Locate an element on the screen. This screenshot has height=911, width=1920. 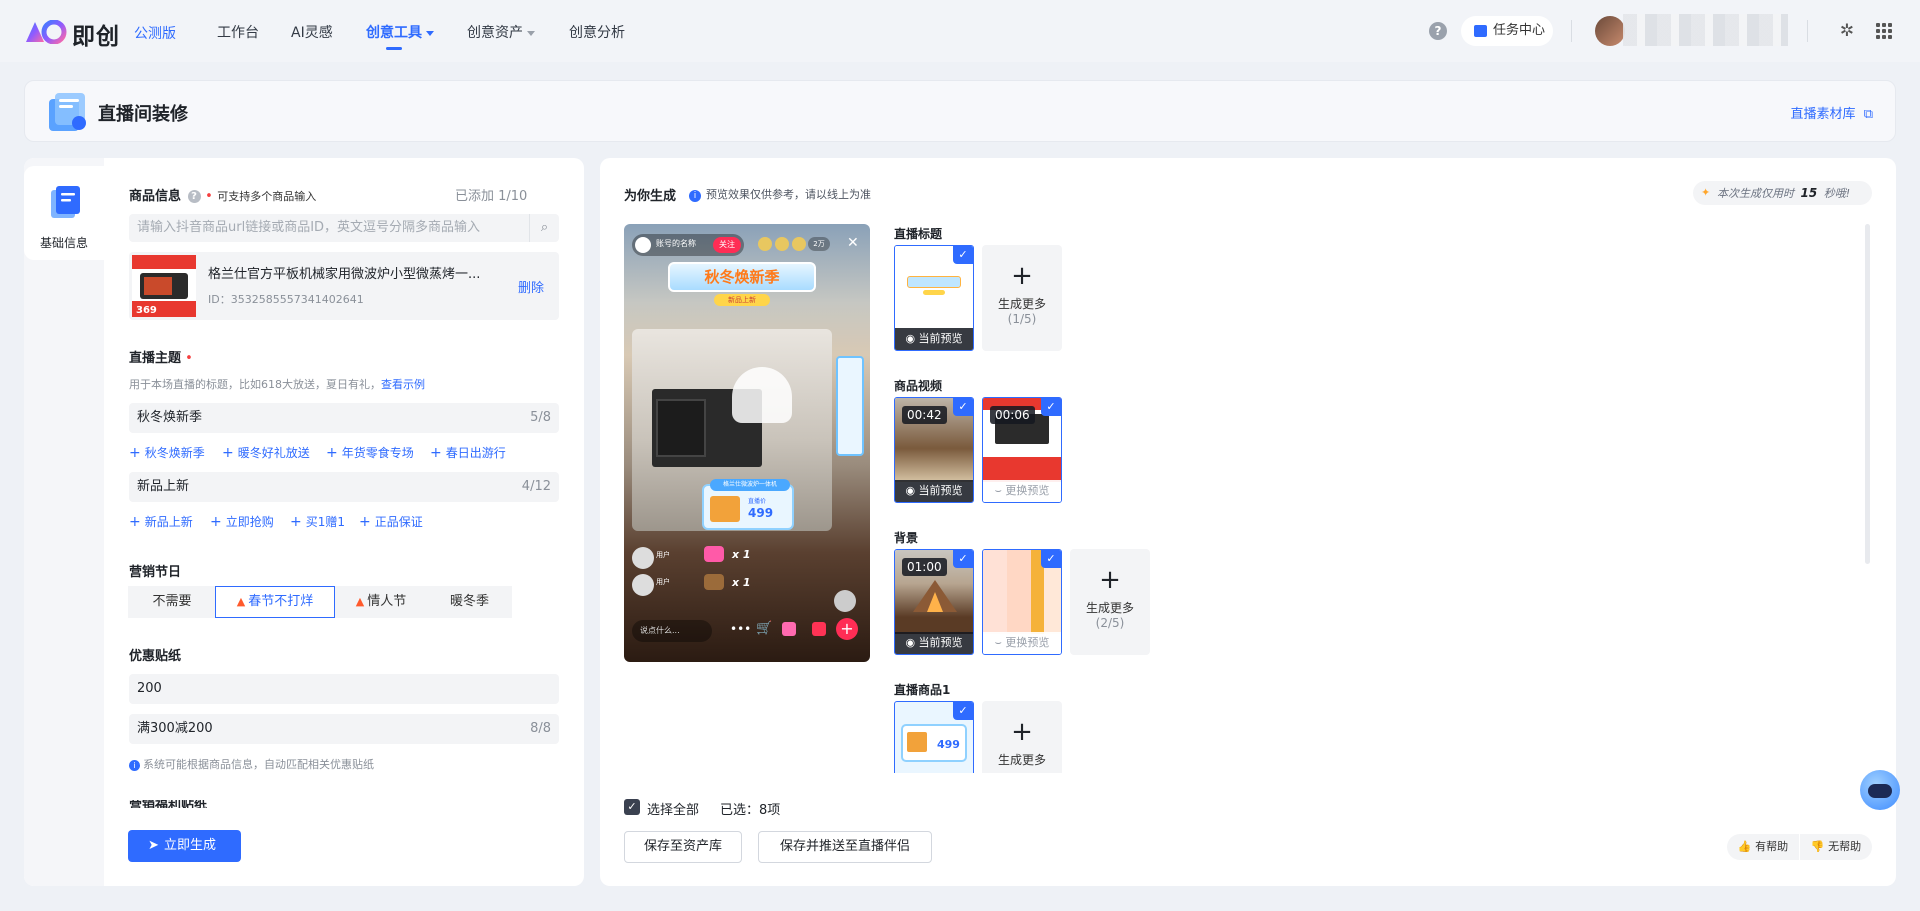
nav-workbench: 工作台 is located at coordinates (238, 32).